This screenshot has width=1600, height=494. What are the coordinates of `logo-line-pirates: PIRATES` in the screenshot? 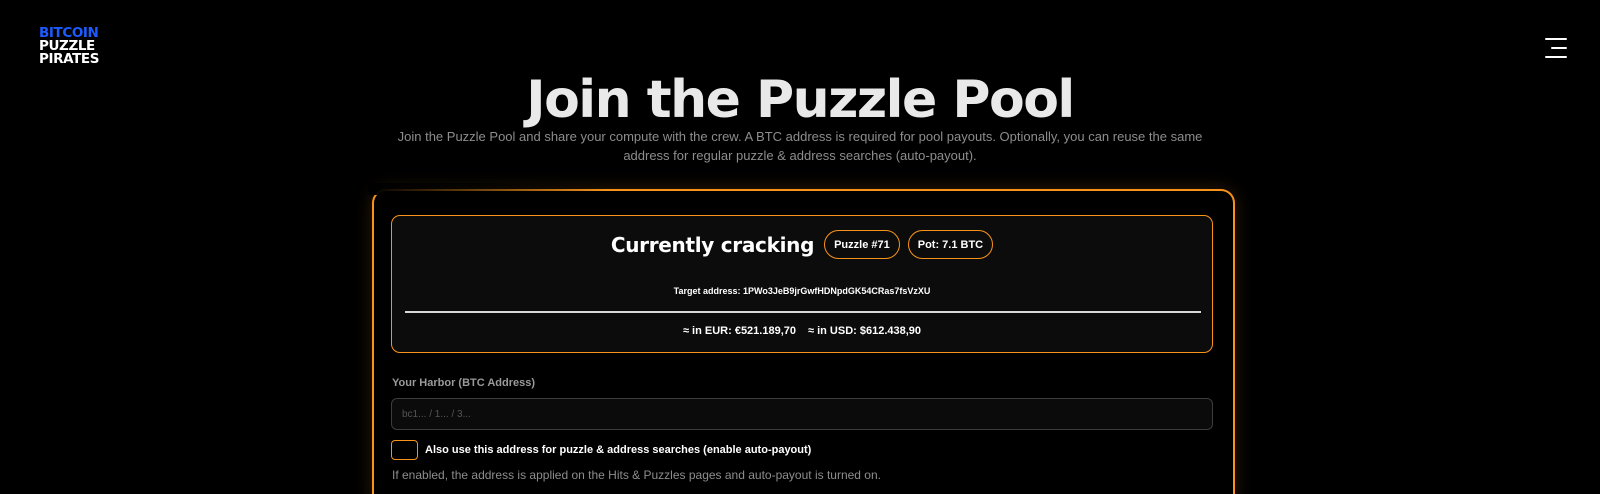 It's located at (69, 59).